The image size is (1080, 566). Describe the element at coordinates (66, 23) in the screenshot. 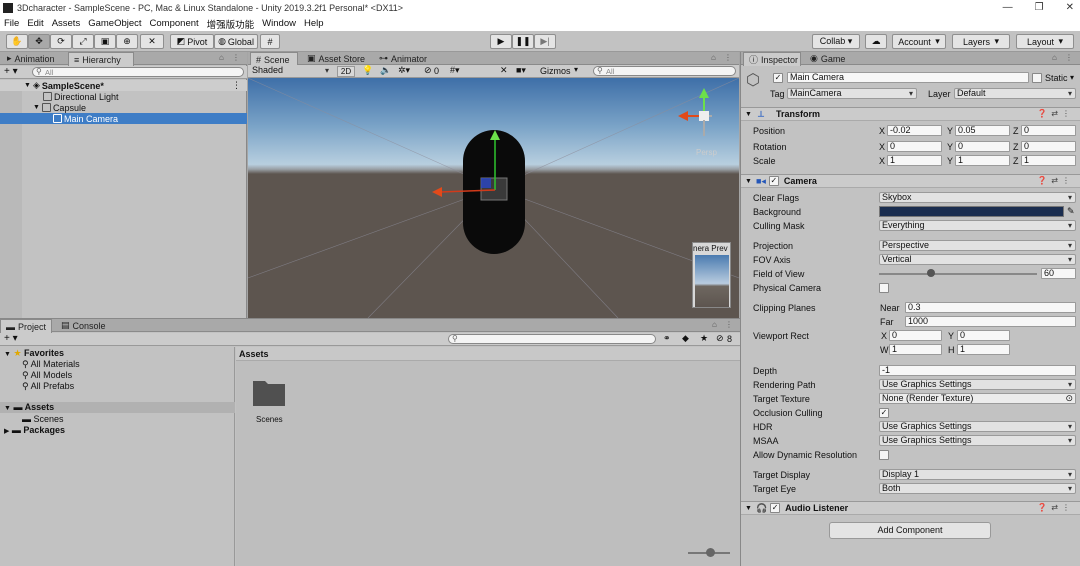

I see `menu-assets: Assets` at that location.